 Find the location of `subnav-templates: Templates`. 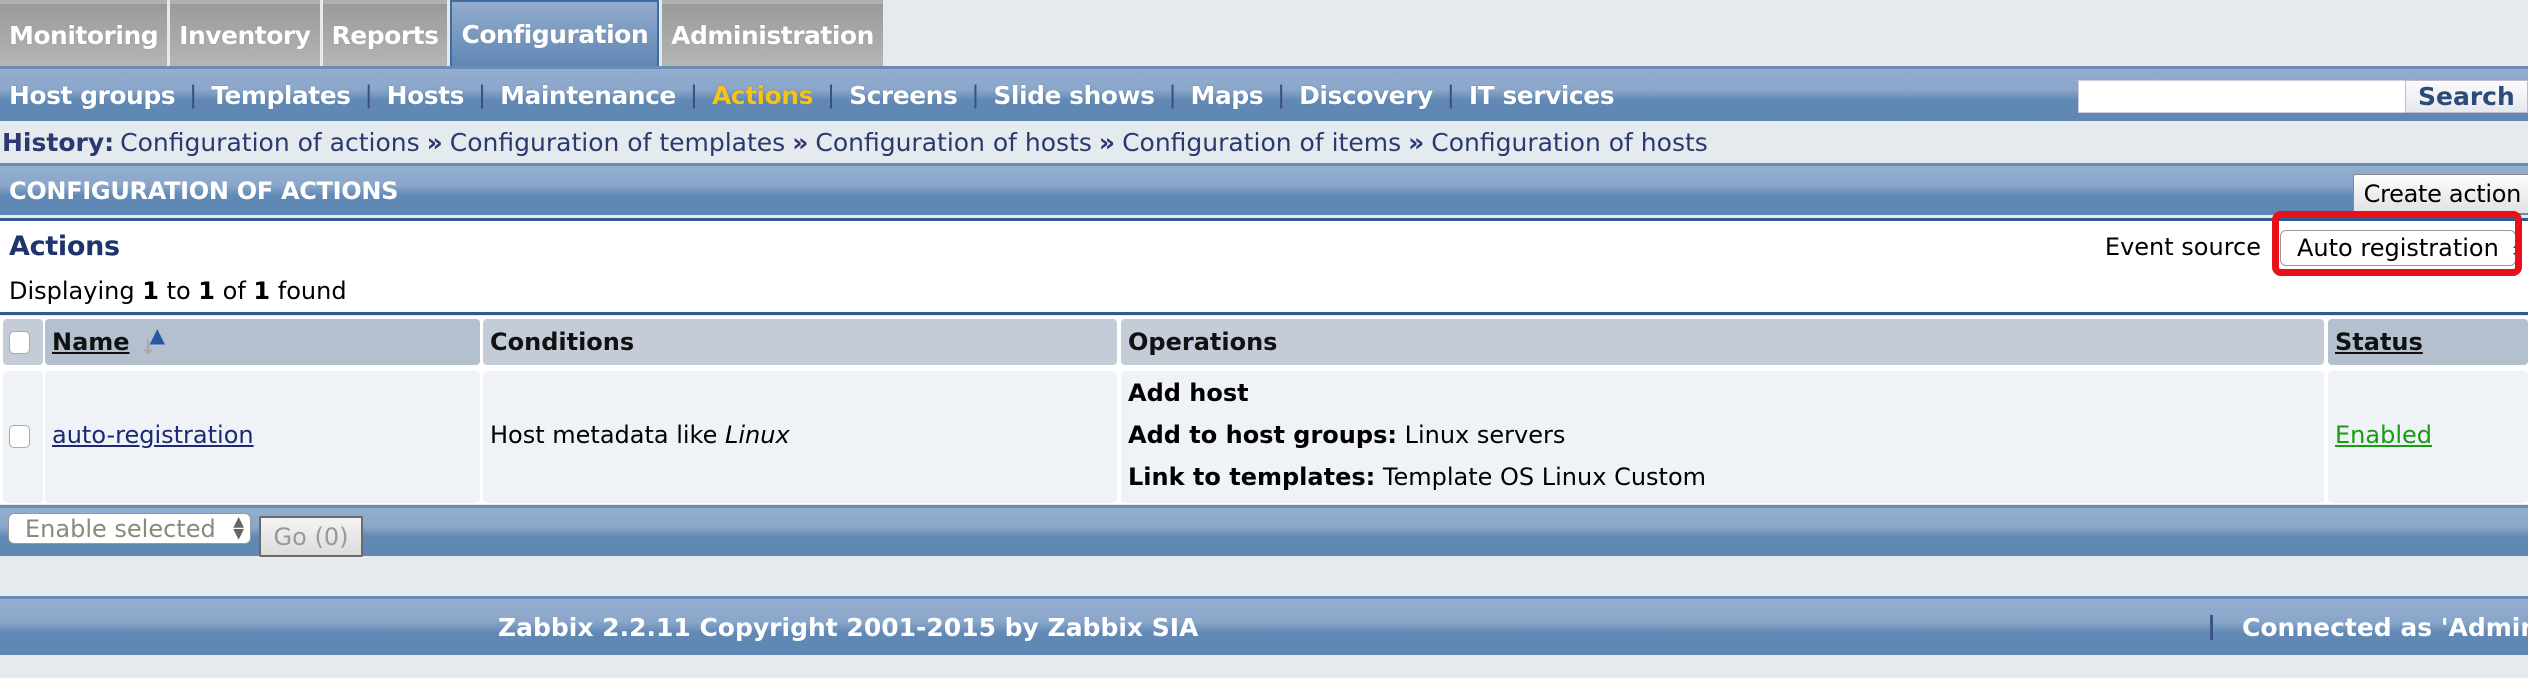

subnav-templates: Templates is located at coordinates (281, 95).